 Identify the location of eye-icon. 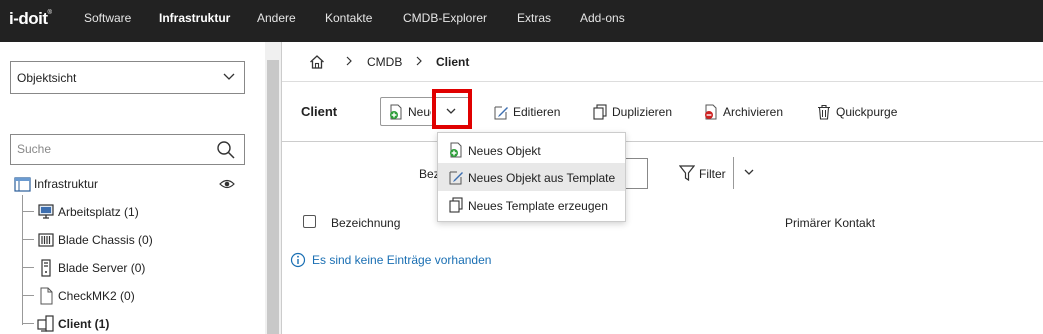
(227, 185).